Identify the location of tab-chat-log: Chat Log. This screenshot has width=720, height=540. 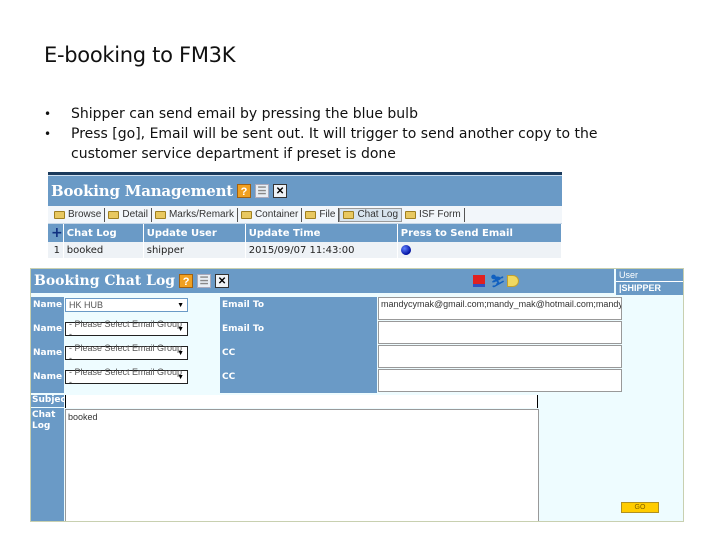
(371, 214).